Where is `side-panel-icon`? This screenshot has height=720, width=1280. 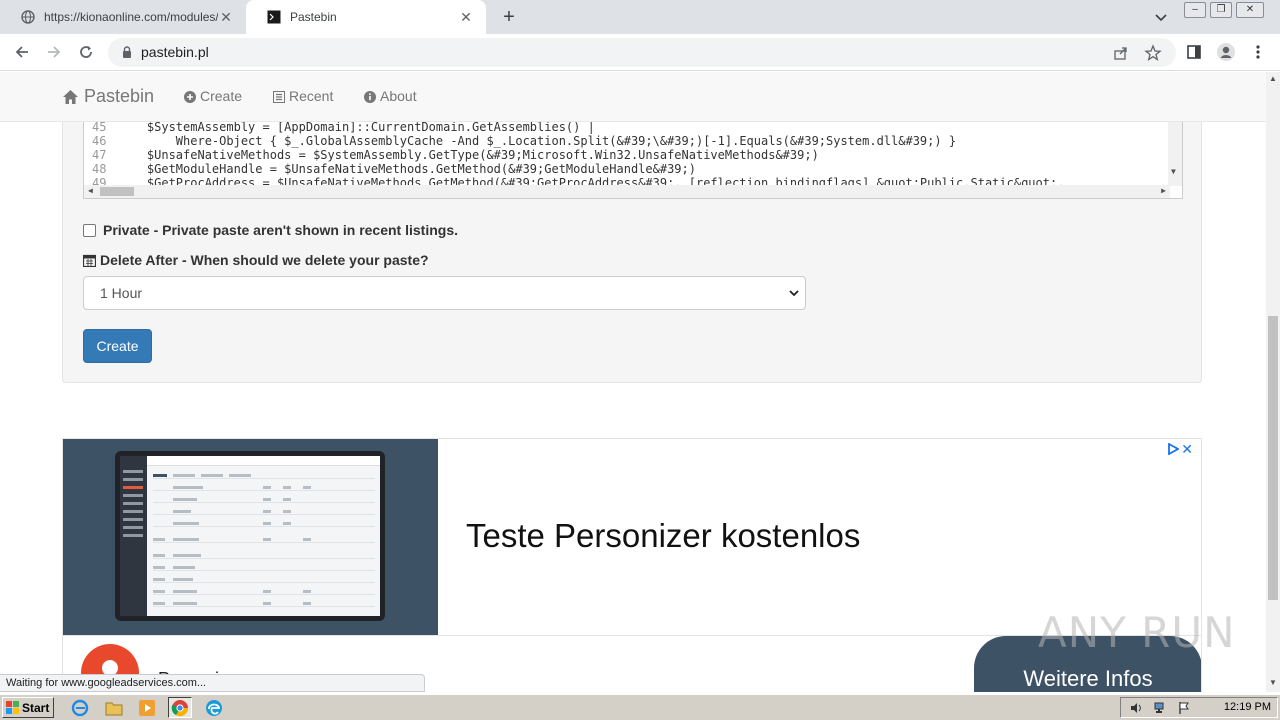
side-panel-icon is located at coordinates (1194, 52).